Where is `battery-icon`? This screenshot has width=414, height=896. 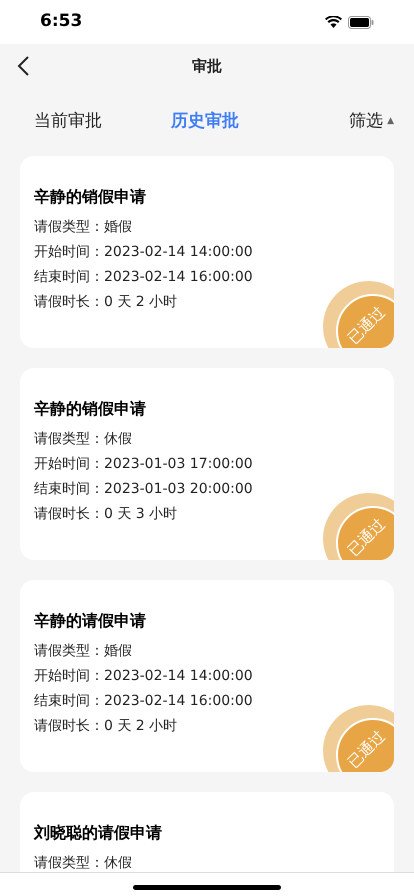 battery-icon is located at coordinates (361, 22).